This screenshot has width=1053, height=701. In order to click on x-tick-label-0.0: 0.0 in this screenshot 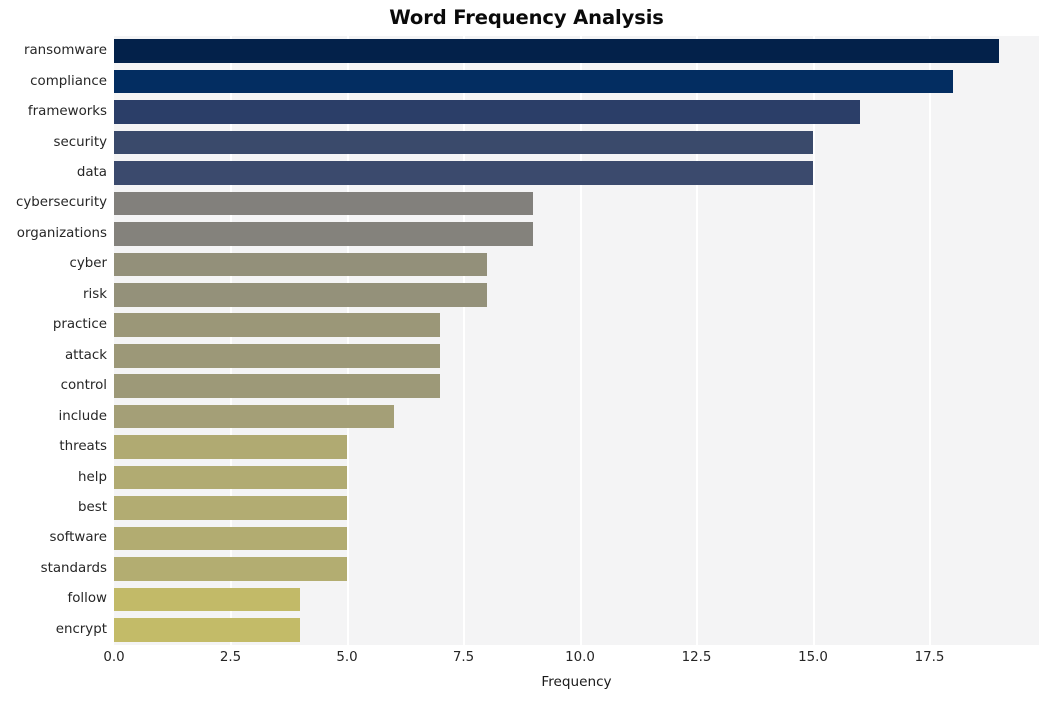, I will do `click(114, 657)`.